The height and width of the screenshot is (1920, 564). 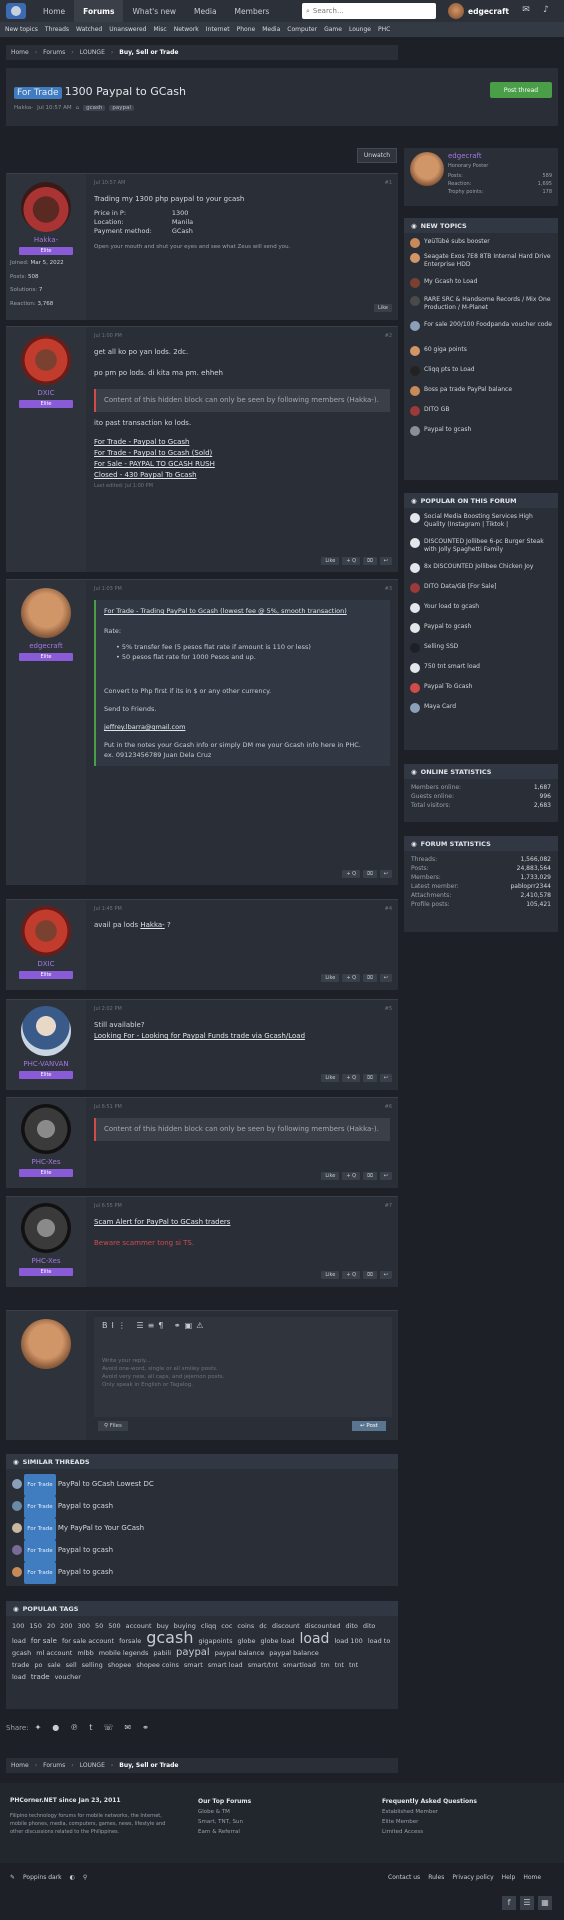 What do you see at coordinates (245, 1626) in the screenshot?
I see `popular-tag: coins` at bounding box center [245, 1626].